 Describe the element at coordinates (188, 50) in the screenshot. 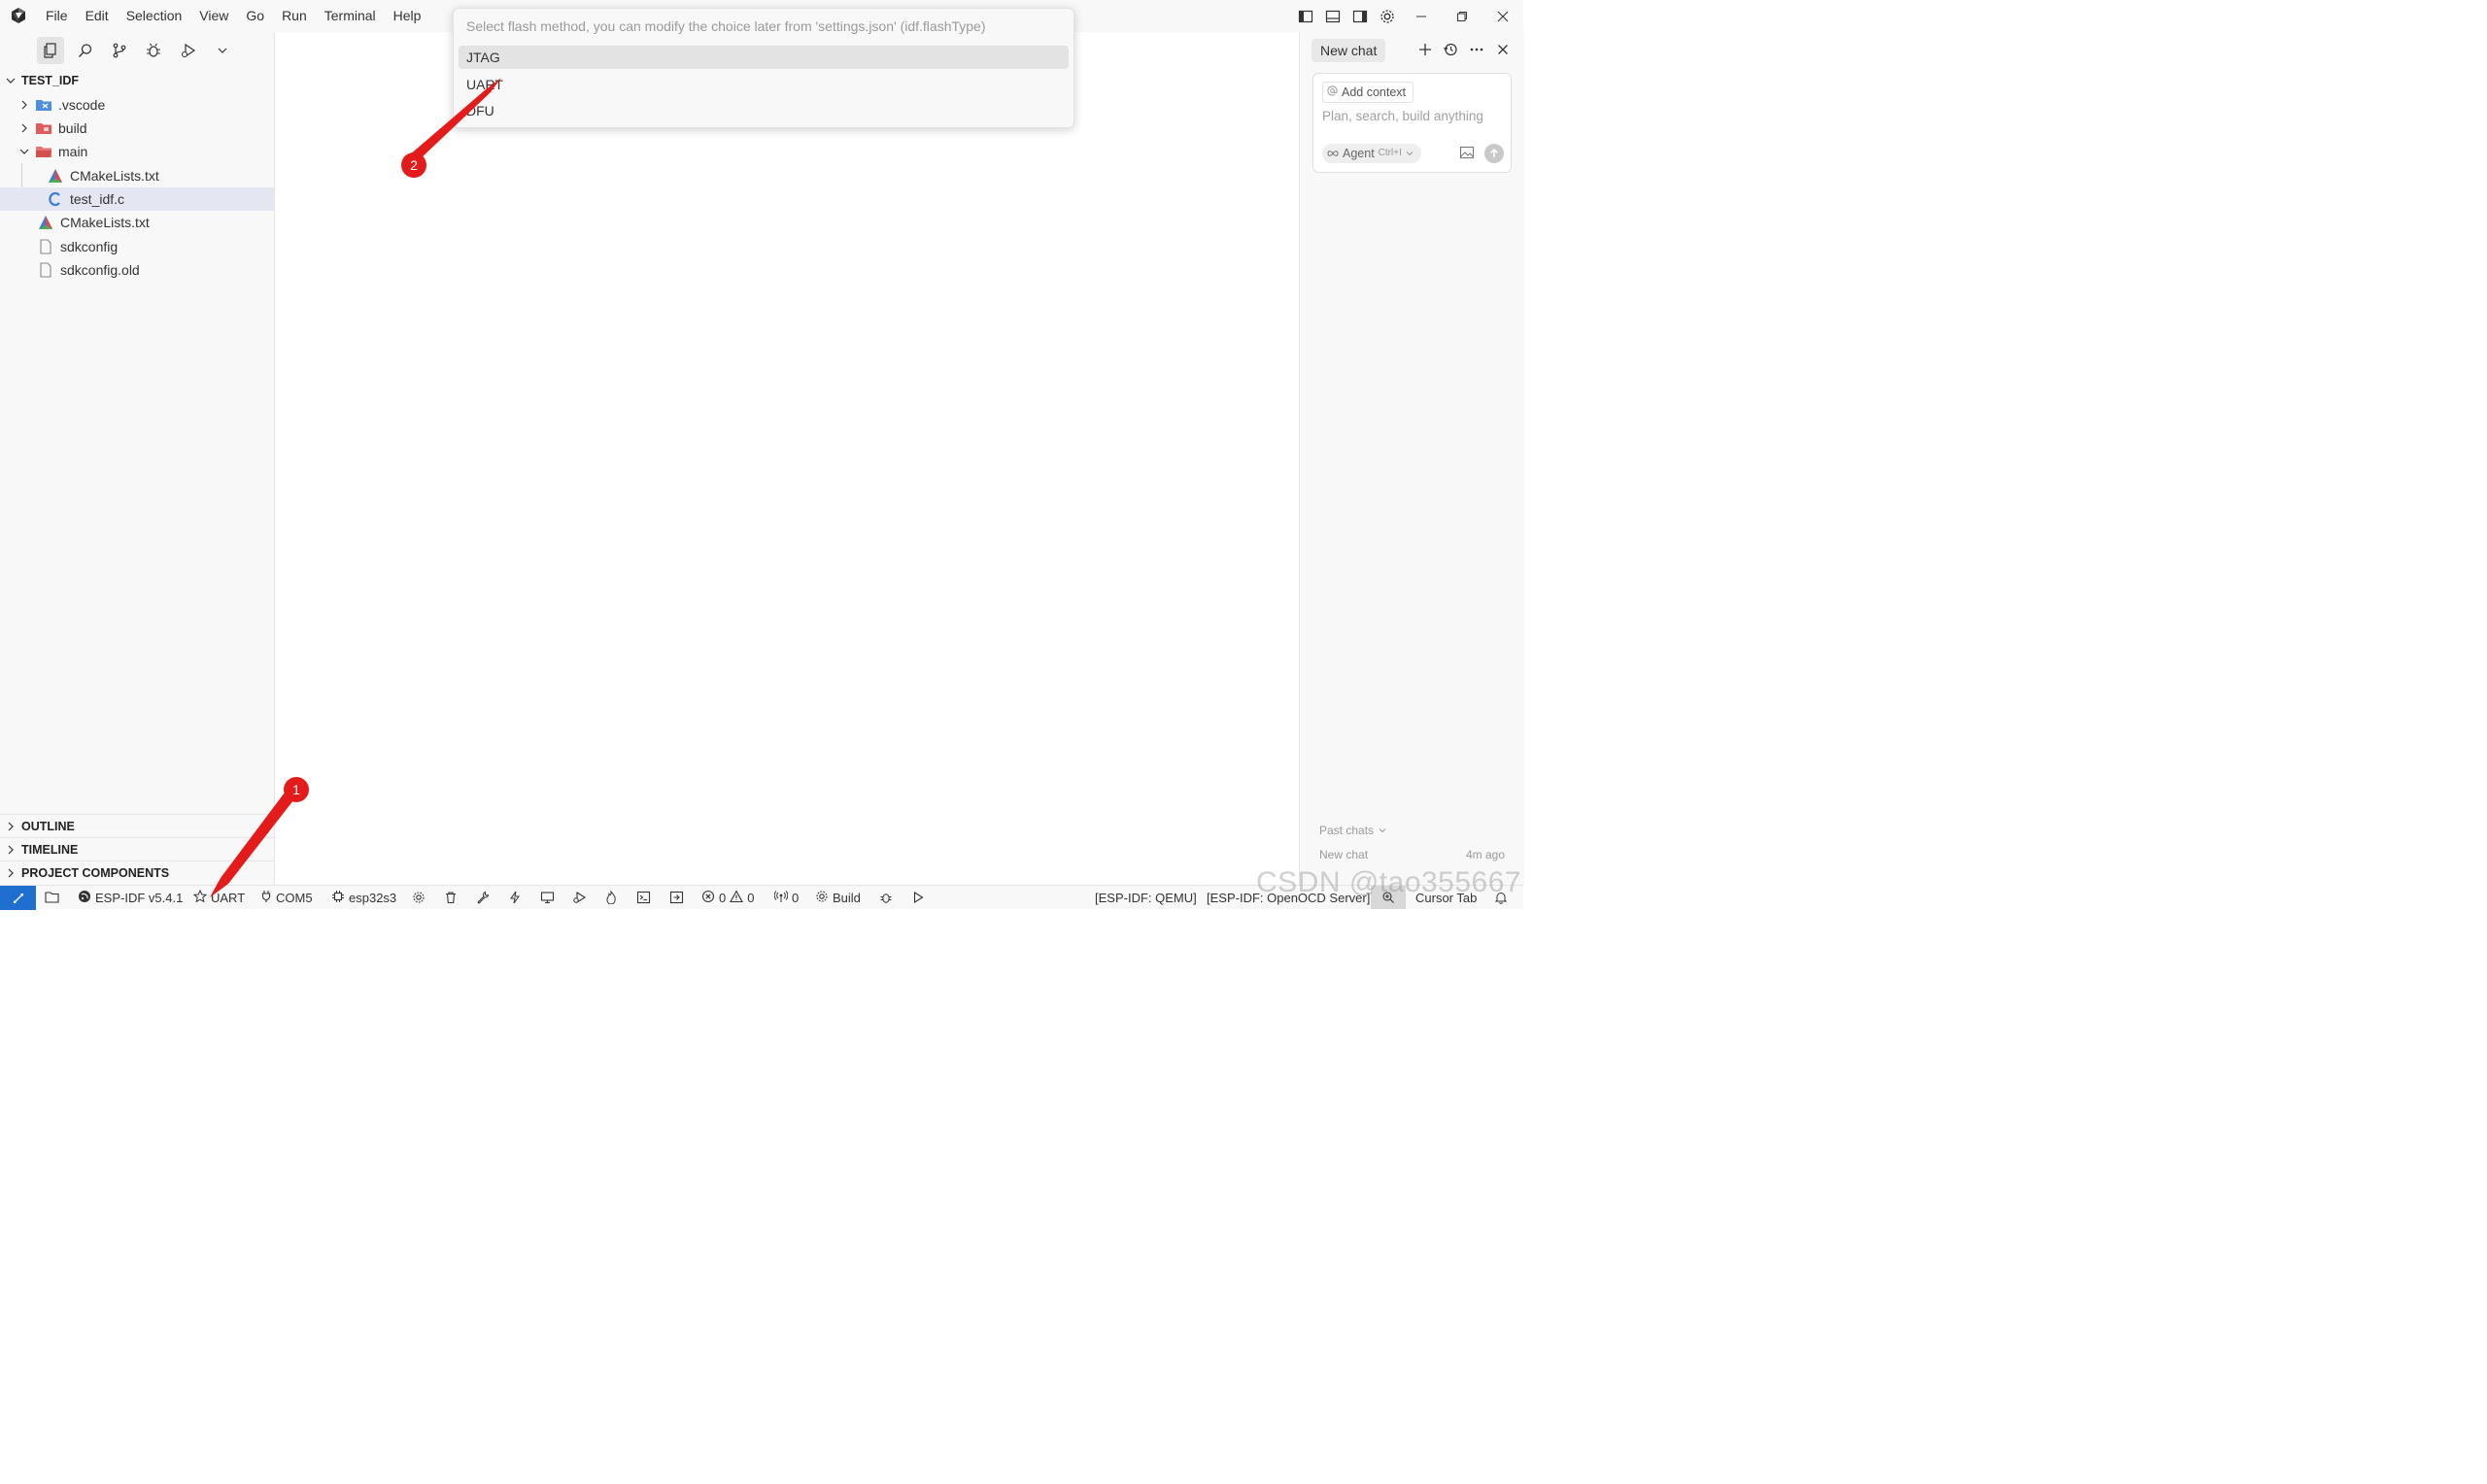

I see `run-debug-icon` at that location.